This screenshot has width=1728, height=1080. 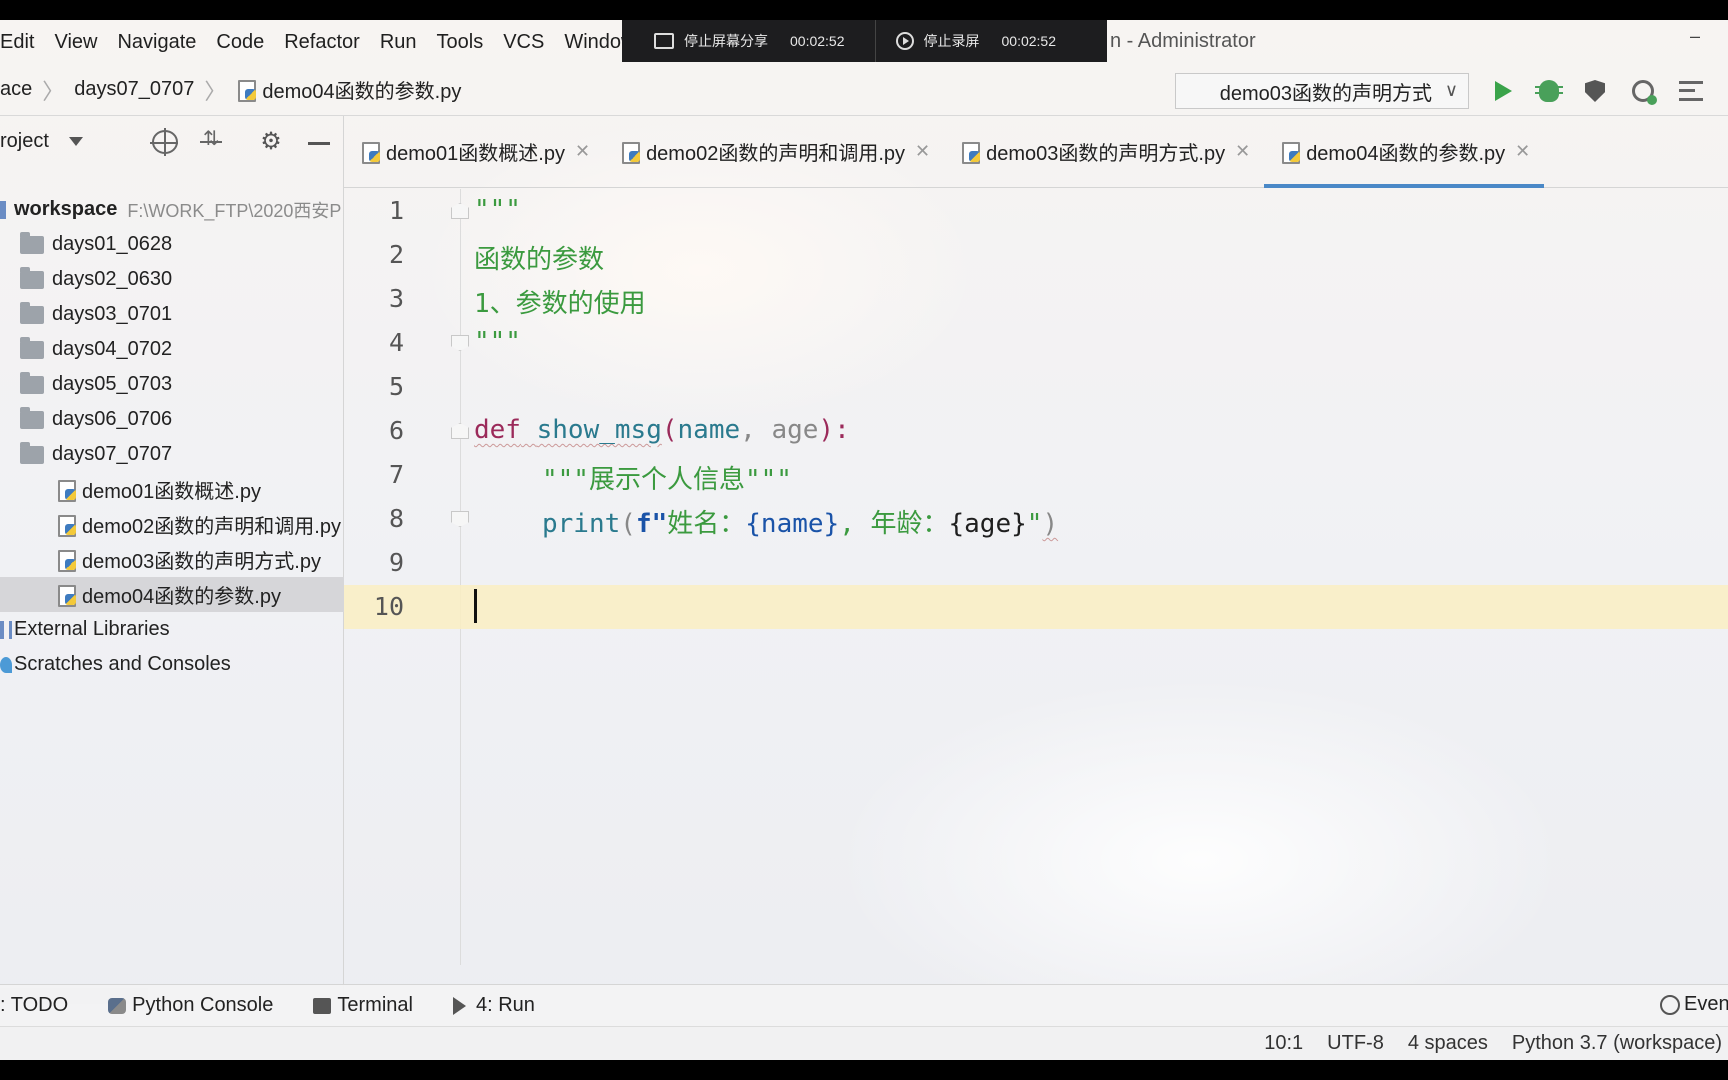 What do you see at coordinates (1036, 387) in the screenshot?
I see `code-line: 5` at bounding box center [1036, 387].